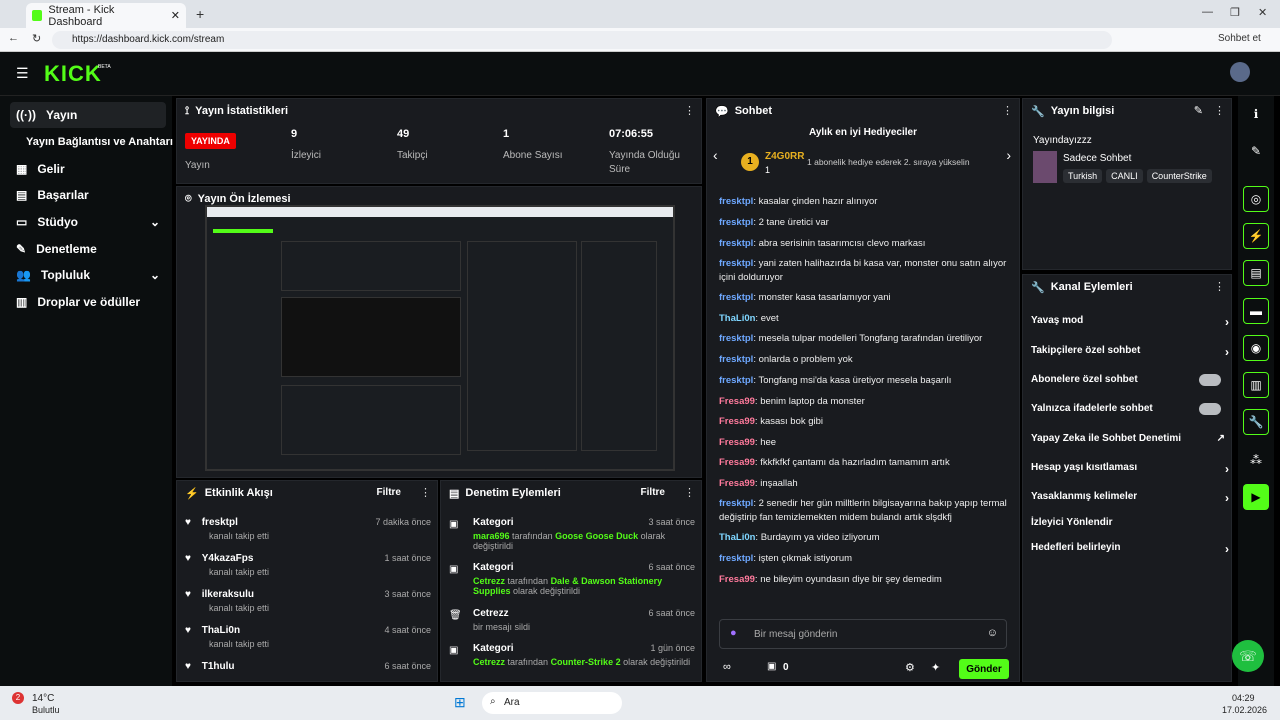 The width and height of the screenshot is (1280, 720). What do you see at coordinates (1239, 38) in the screenshot?
I see `copilot-button: Sohbet et` at bounding box center [1239, 38].